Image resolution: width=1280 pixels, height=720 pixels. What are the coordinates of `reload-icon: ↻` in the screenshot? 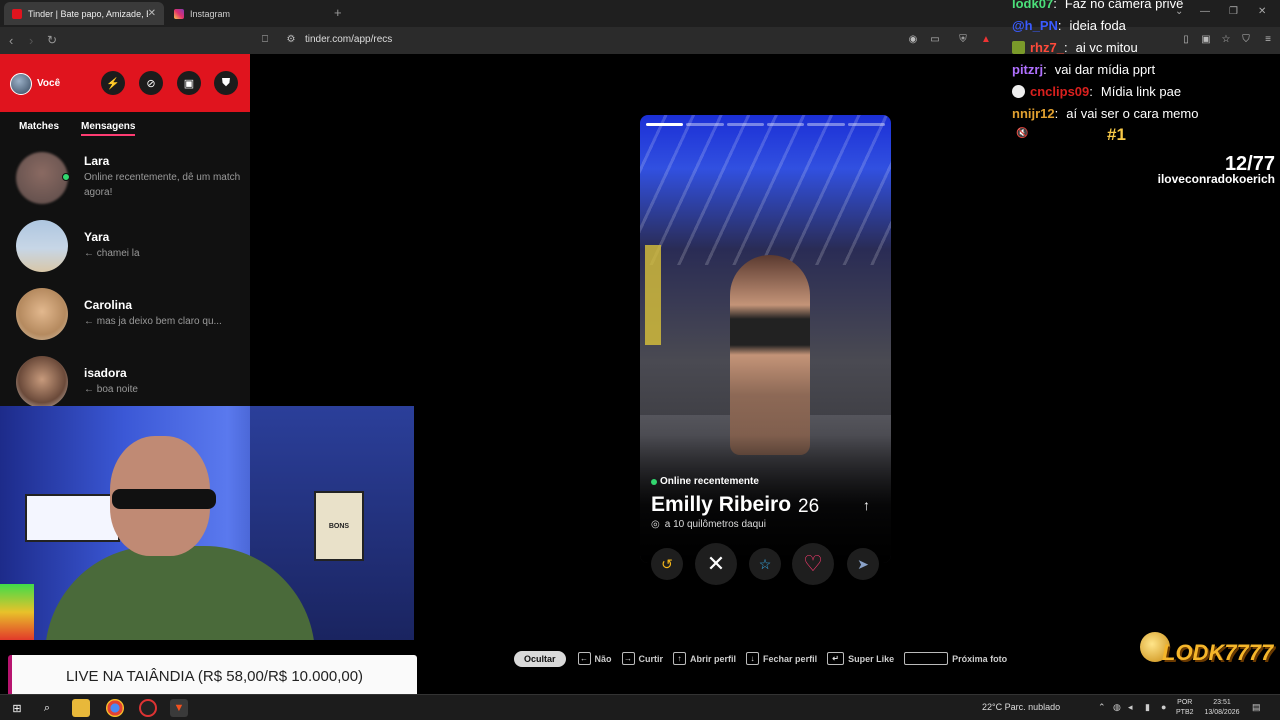 It's located at (52, 40).